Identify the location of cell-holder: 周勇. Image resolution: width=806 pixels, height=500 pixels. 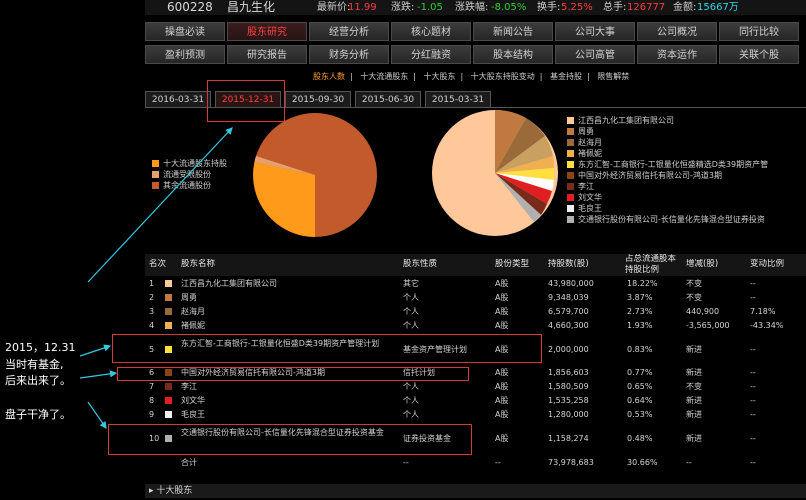
(189, 297).